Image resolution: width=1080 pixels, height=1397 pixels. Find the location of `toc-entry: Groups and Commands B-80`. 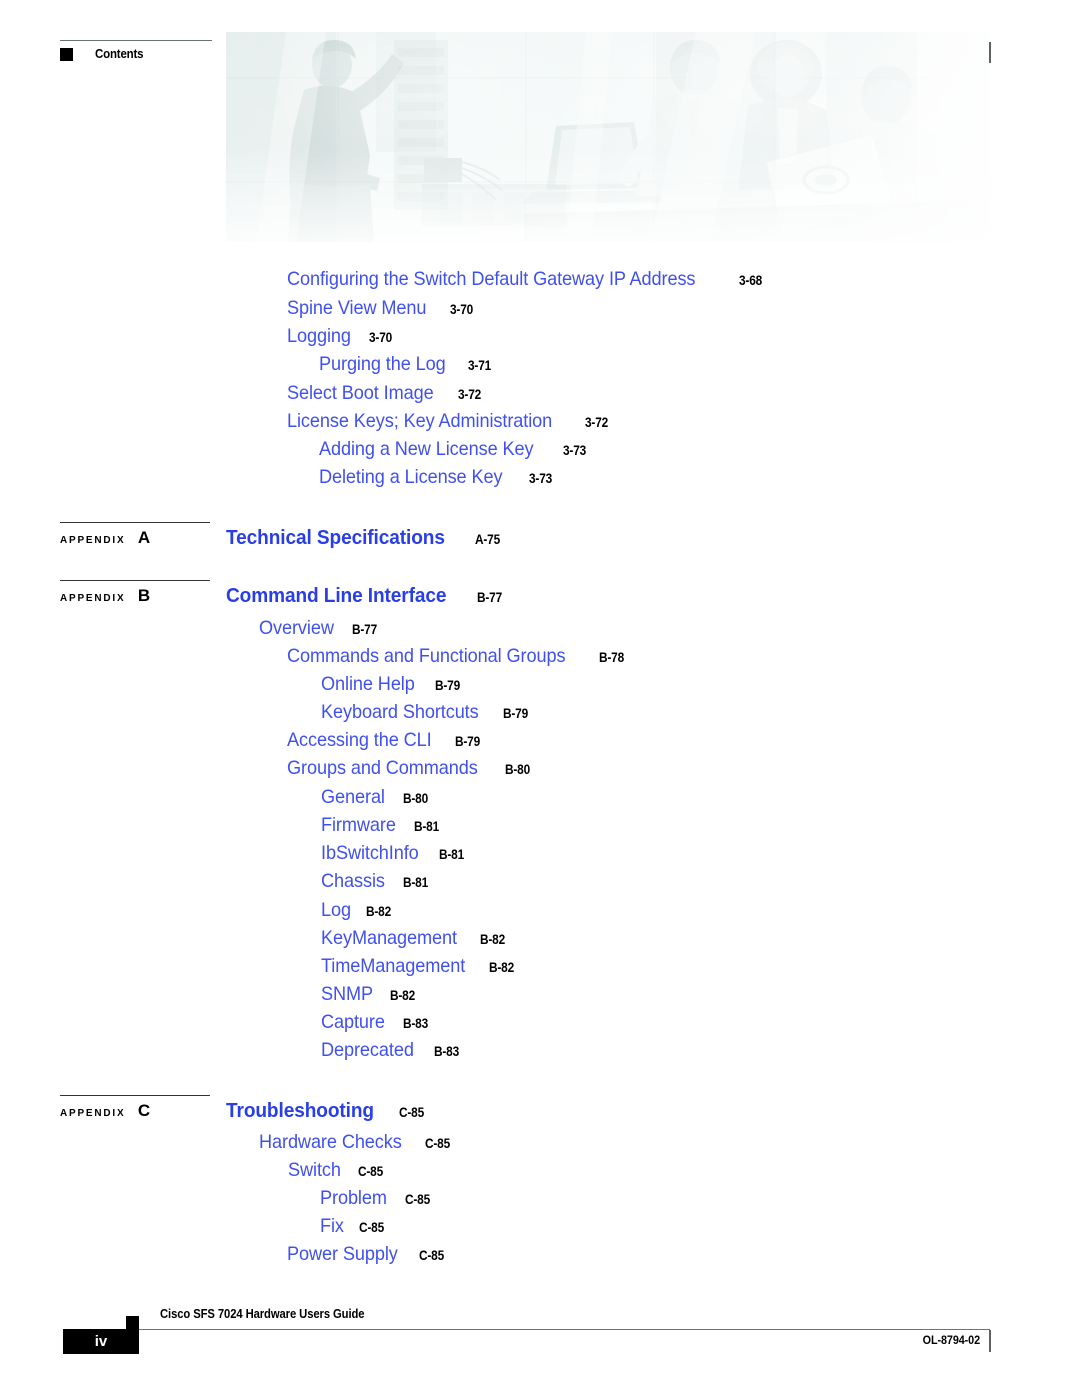

toc-entry: Groups and Commands B-80 is located at coordinates (410, 768).